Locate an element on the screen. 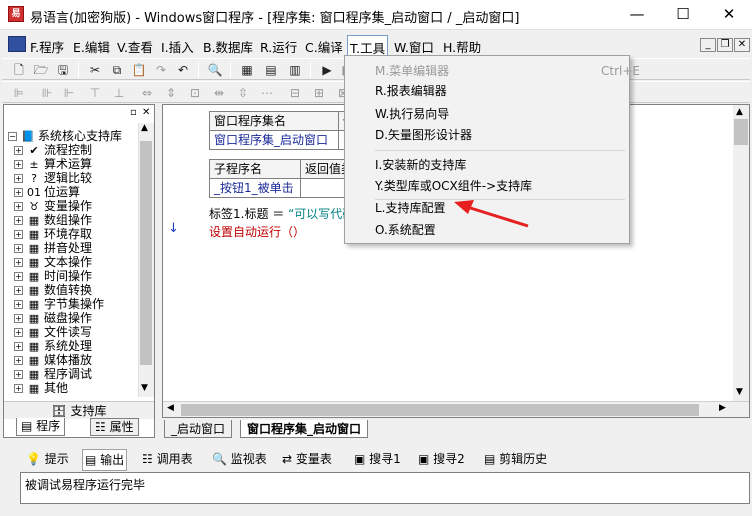 This screenshot has width=752, height=516. tree-item: + ♉ 变量操作 is located at coordinates (53, 206).